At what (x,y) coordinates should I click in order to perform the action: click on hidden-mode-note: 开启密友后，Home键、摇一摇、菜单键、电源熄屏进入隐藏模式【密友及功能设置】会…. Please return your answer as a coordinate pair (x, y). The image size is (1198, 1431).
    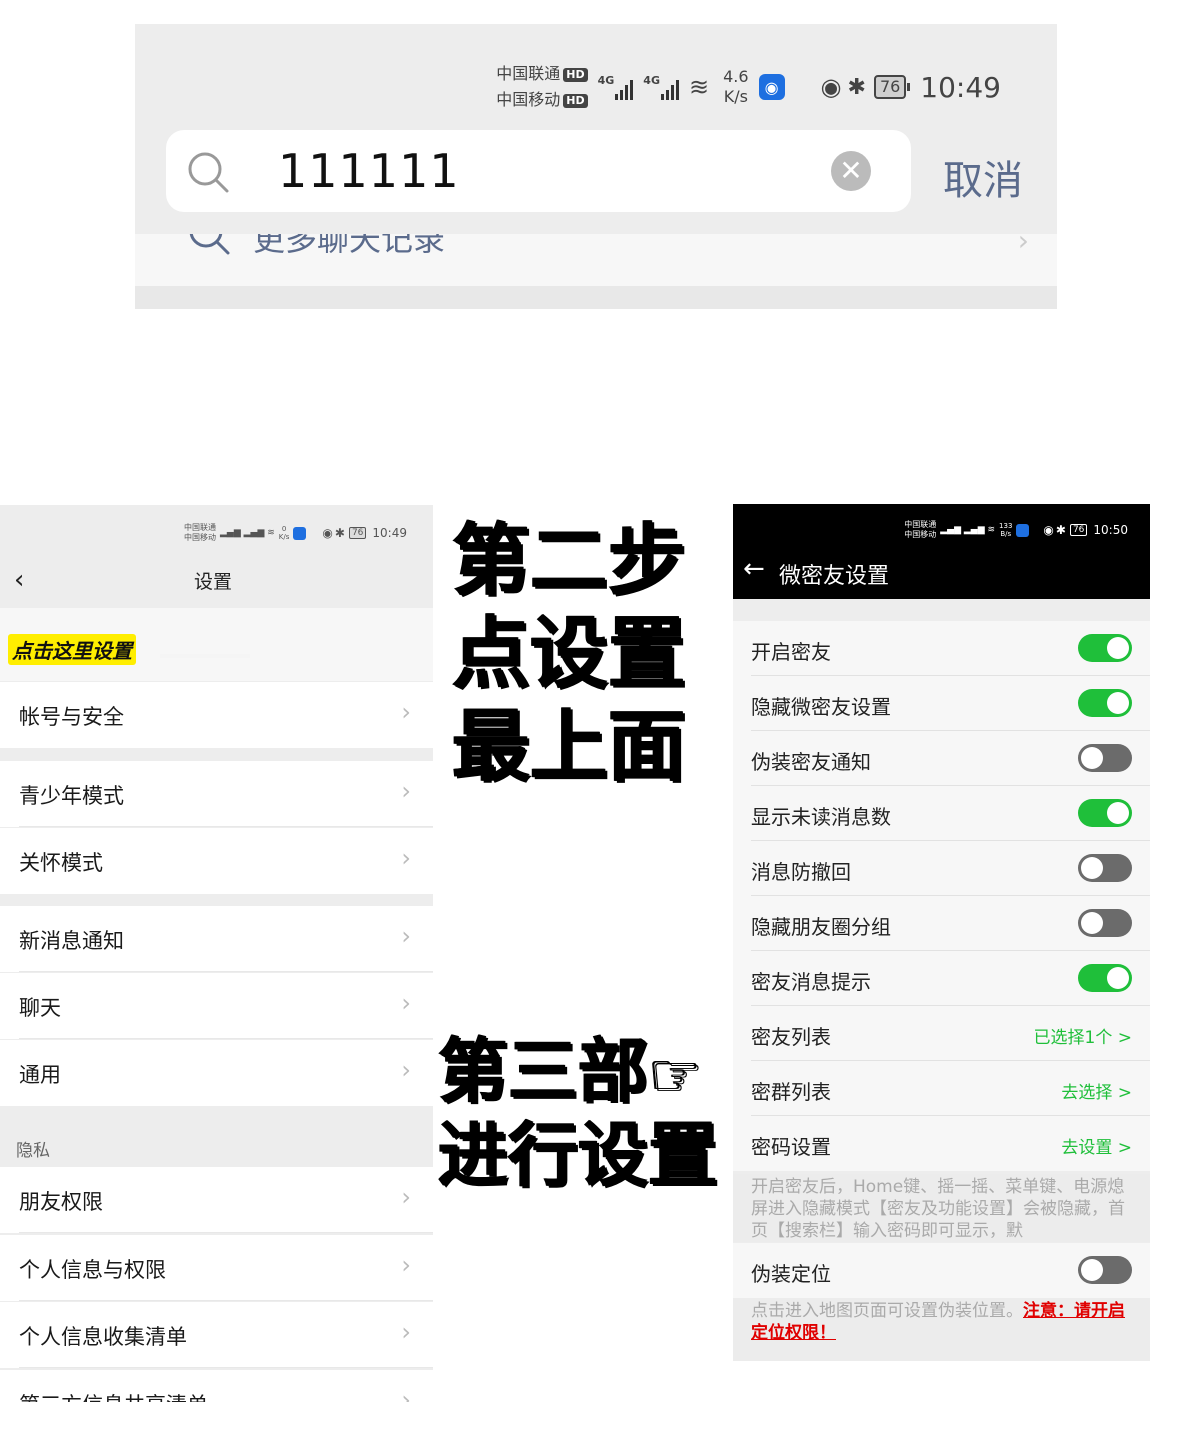
    Looking at the image, I should click on (941, 1208).